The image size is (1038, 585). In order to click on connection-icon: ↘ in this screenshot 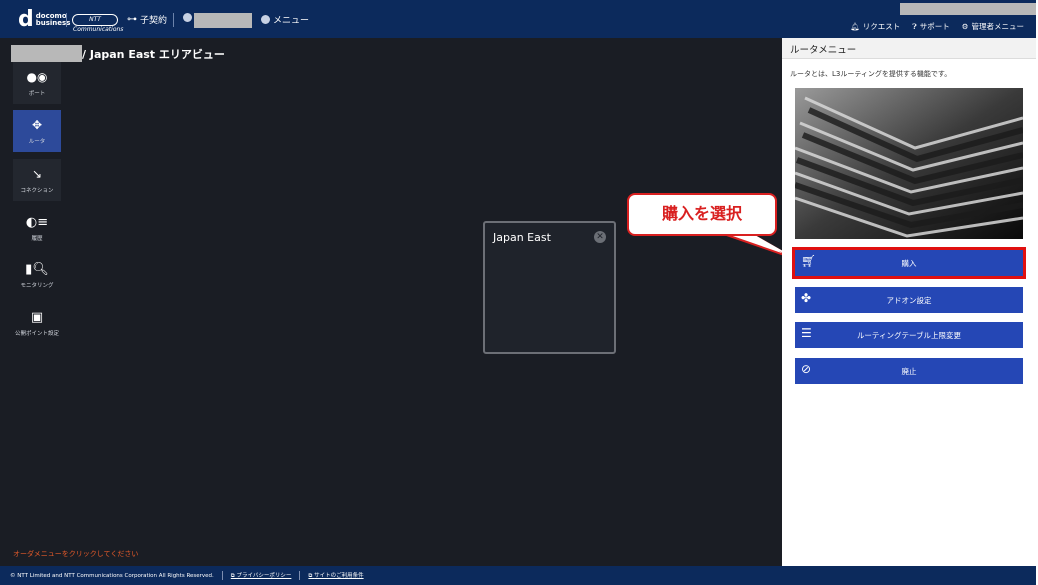, I will do `click(37, 173)`.